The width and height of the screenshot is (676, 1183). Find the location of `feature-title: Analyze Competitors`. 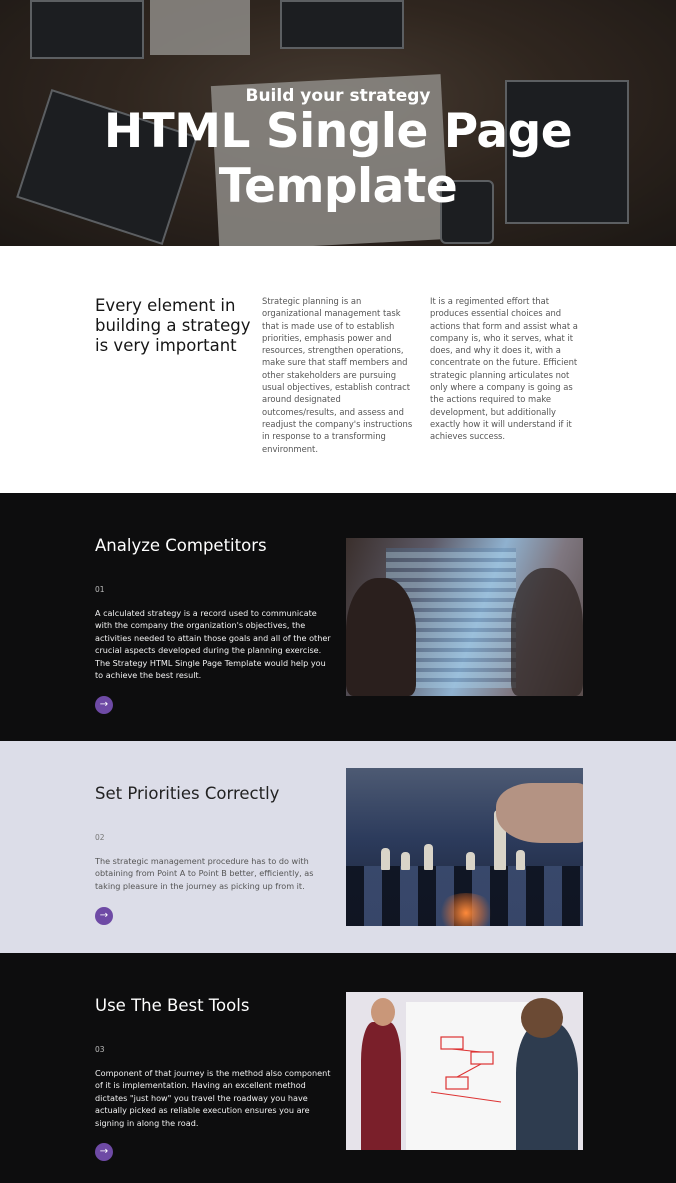

feature-title: Analyze Competitors is located at coordinates (181, 545).